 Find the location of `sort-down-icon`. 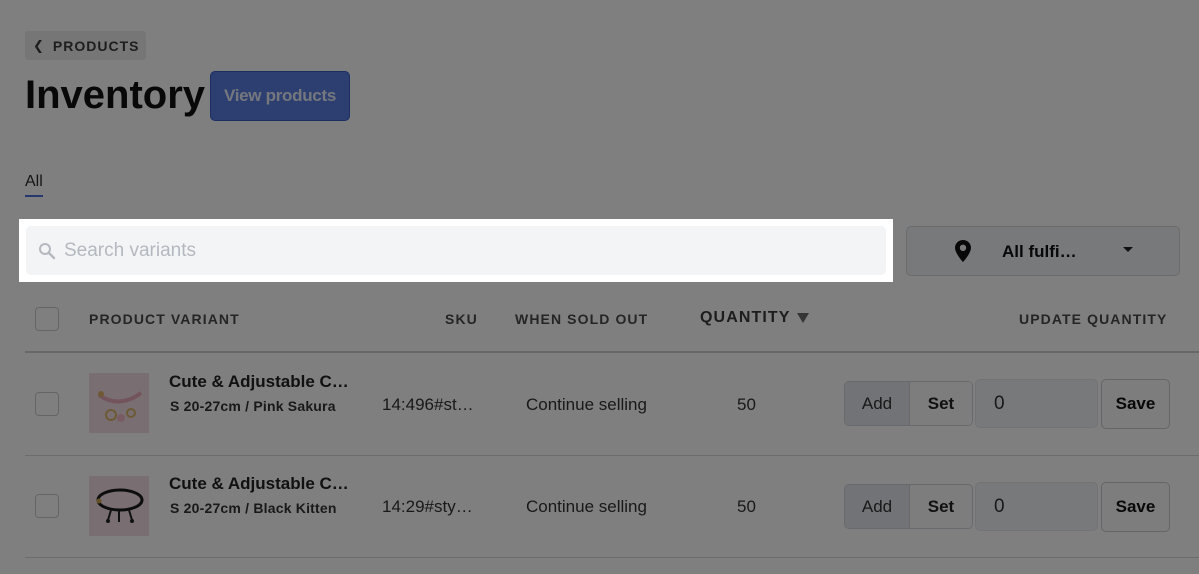

sort-down-icon is located at coordinates (802, 317).